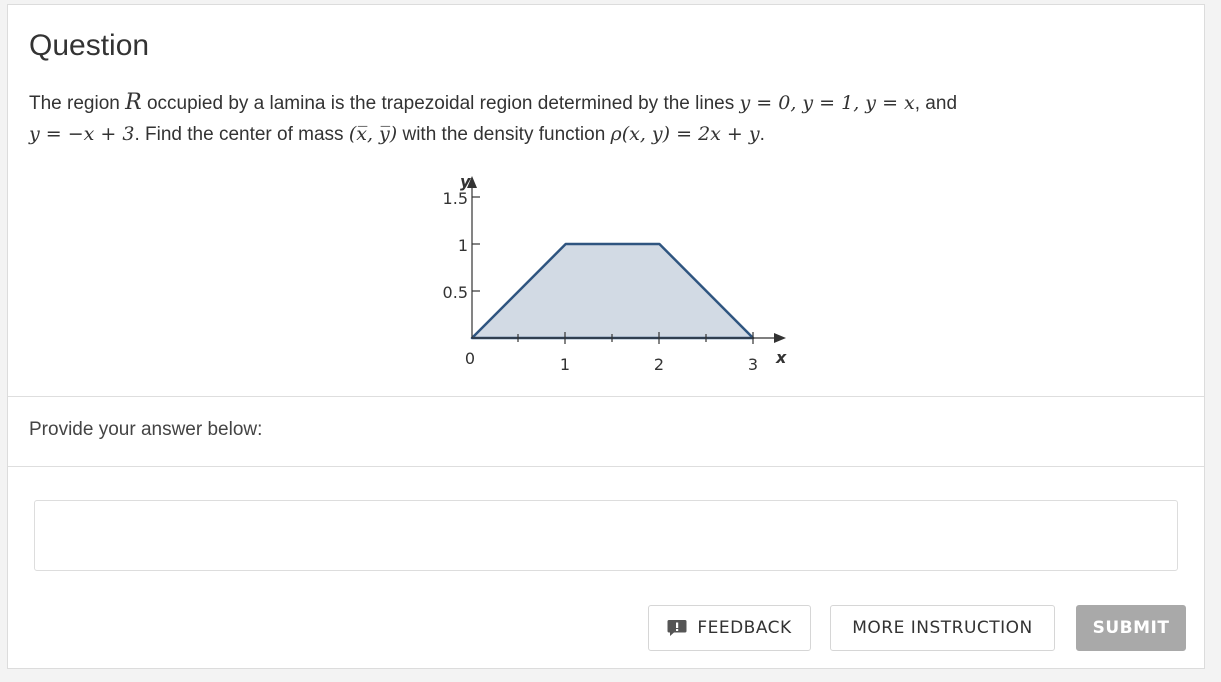 Image resolution: width=1221 pixels, height=682 pixels. Describe the element at coordinates (133, 102) in the screenshot. I see `math-region-r: R` at that location.